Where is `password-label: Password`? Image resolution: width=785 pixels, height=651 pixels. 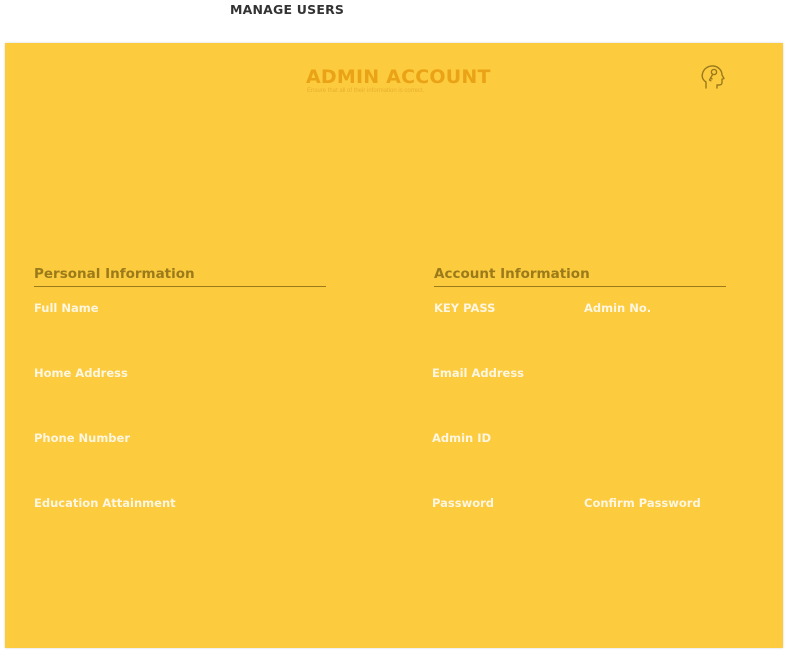
password-label: Password is located at coordinates (463, 503).